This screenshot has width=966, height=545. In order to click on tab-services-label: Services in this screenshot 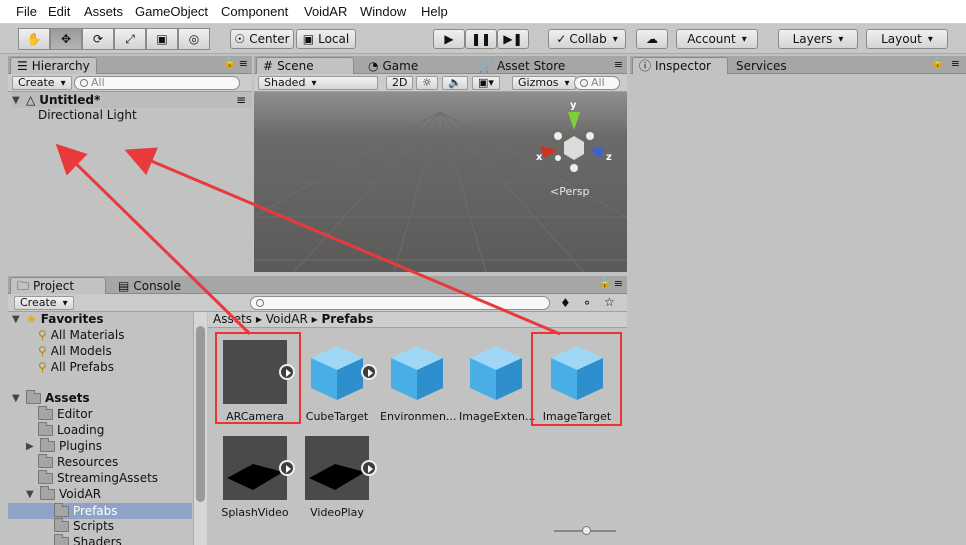, I will do `click(761, 65)`.